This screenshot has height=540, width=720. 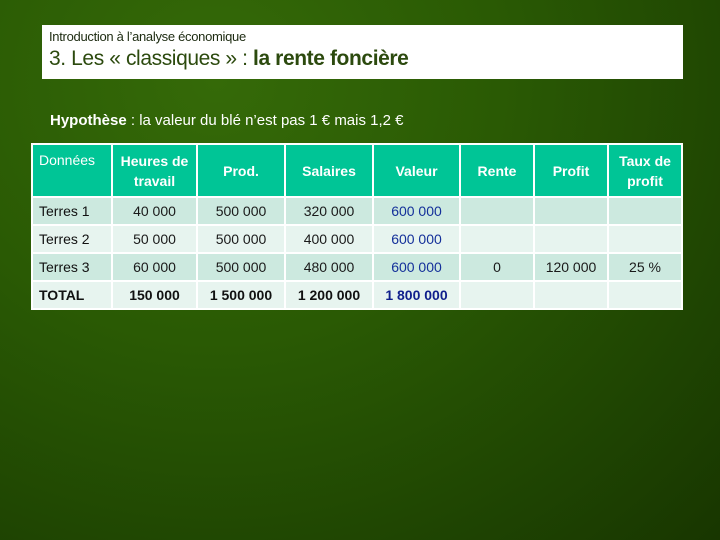 What do you see at coordinates (416, 295) in the screenshot?
I see `cell-valeur: 1 800 000` at bounding box center [416, 295].